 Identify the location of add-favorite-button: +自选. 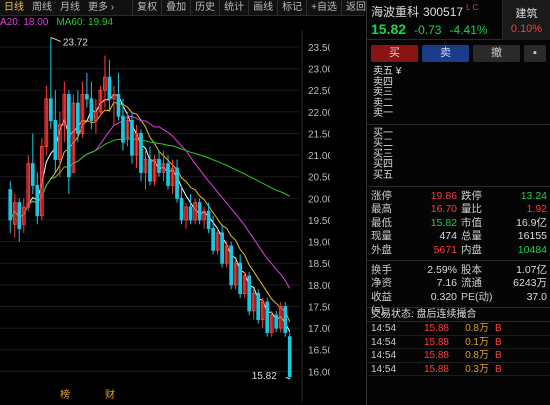
(323, 8).